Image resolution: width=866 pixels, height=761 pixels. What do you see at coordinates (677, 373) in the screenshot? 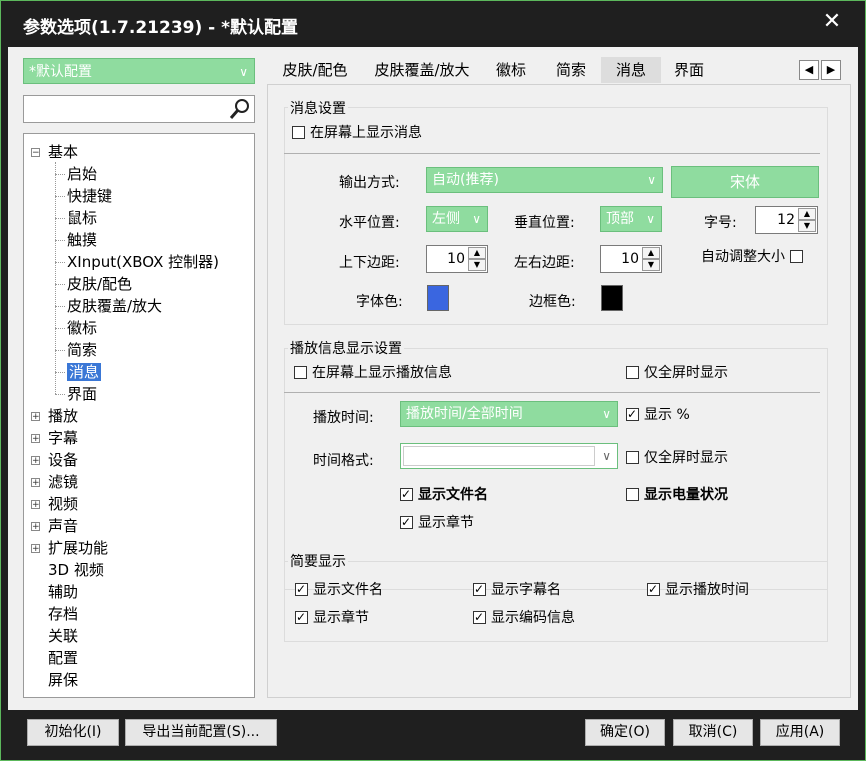
I see `fullscreen-only-checkbox: 仅全屏时显示` at bounding box center [677, 373].